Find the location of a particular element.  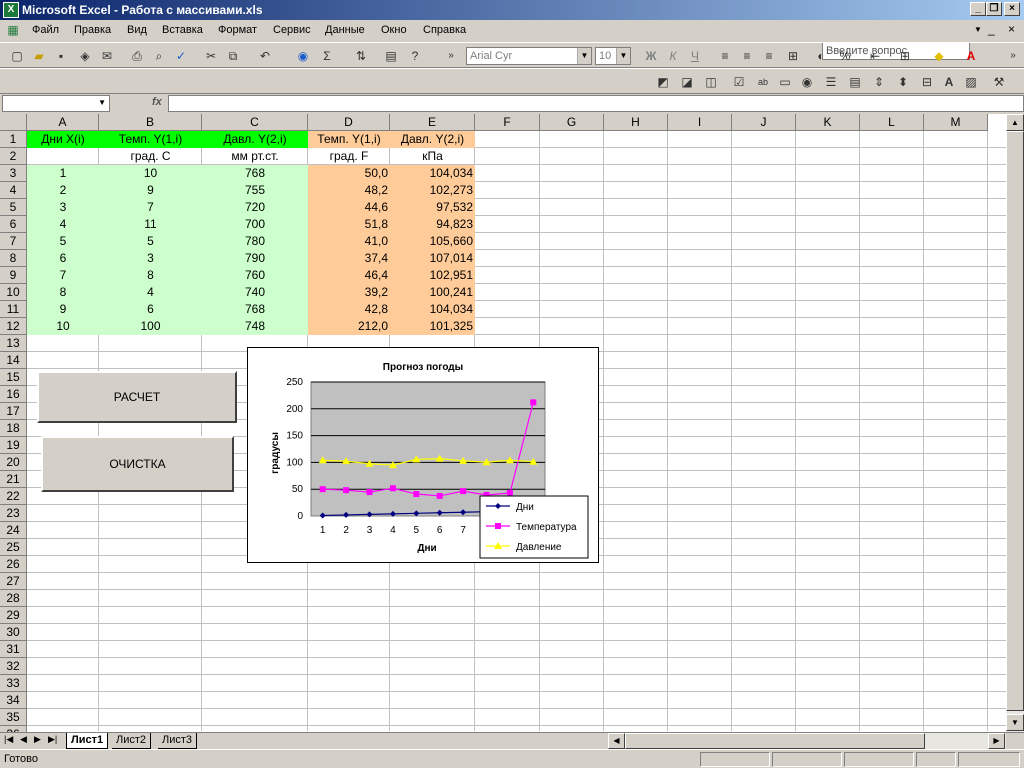

column-header-c: C is located at coordinates (255, 122).